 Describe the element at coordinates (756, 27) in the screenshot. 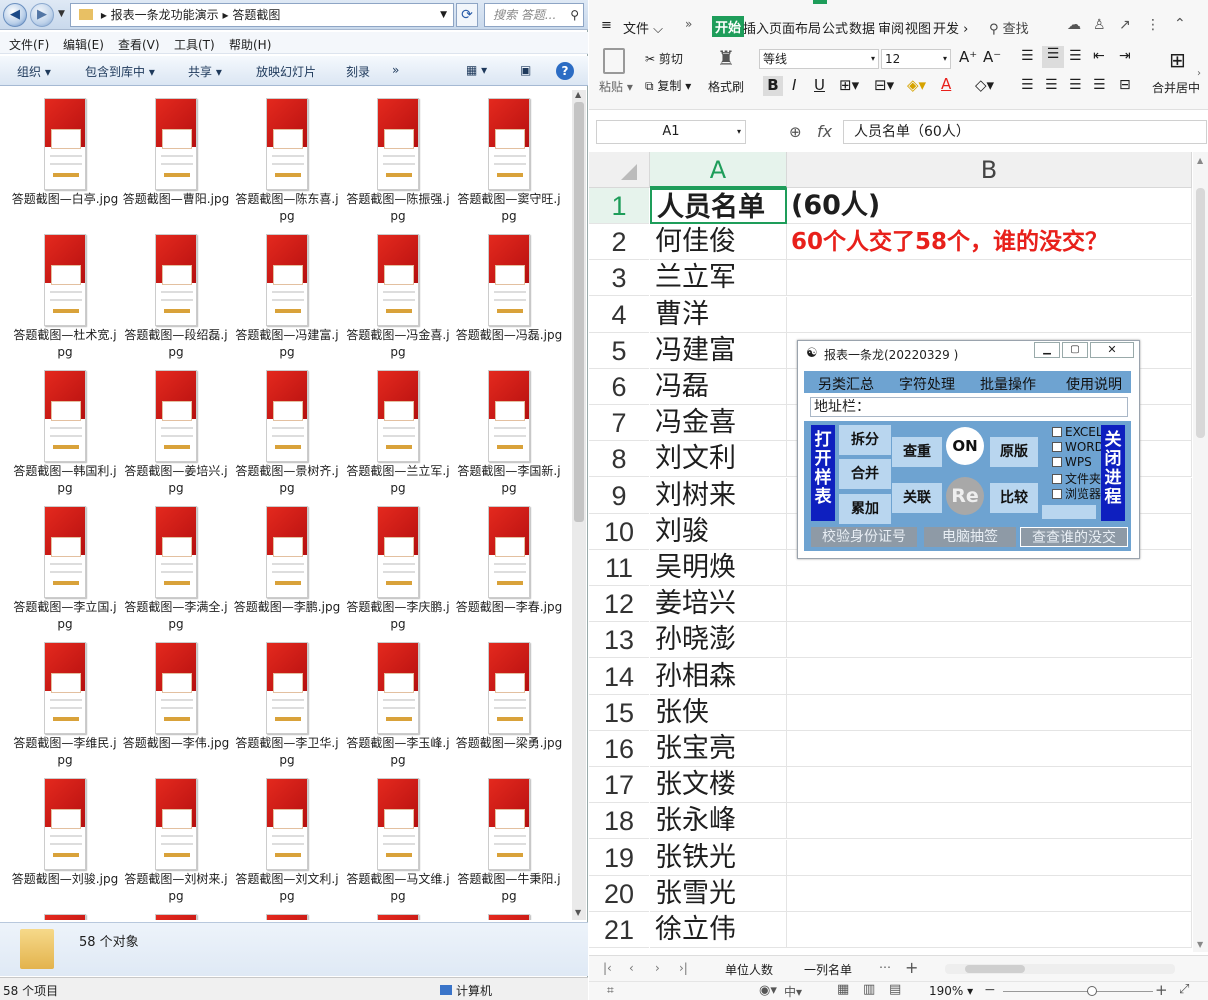

I see `tab-insert: 插入` at that location.